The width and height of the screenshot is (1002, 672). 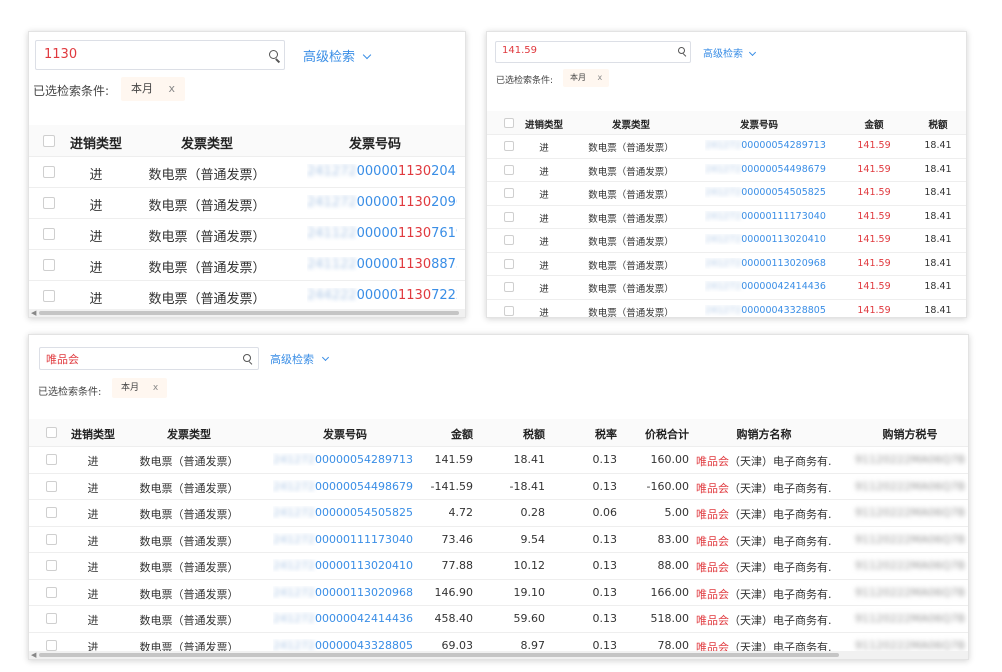 What do you see at coordinates (247, 234) in the screenshot?
I see `table-row: 进 数电票（普通发票） 24112200000113076190` at bounding box center [247, 234].